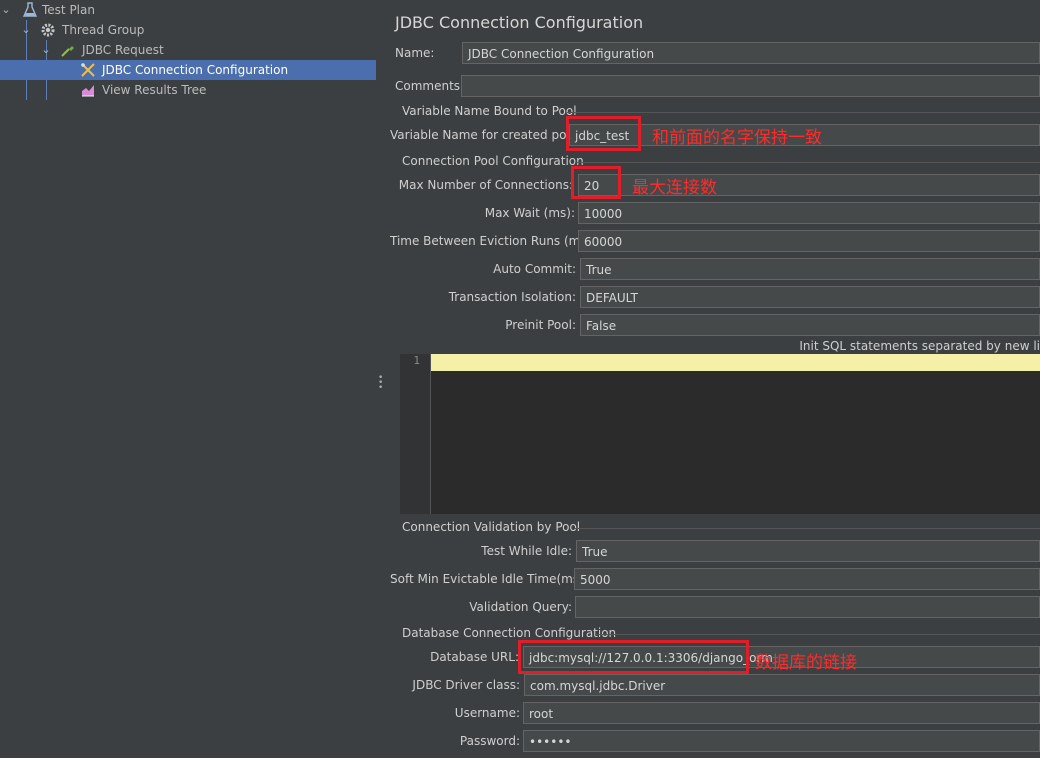 This screenshot has width=1040, height=758. I want to click on init-sql-hint: Init SQL statements separated by new li, so click(919, 346).